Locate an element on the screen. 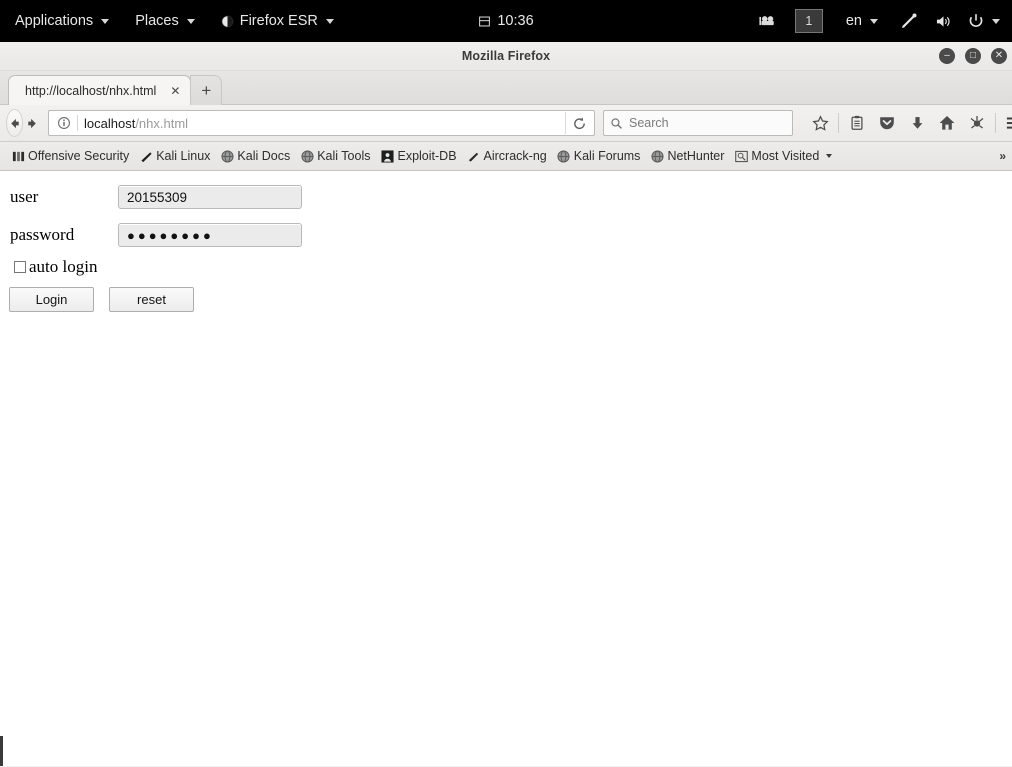 The width and height of the screenshot is (1012, 767). bookmark-most-visited: Most Visited is located at coordinates (783, 156).